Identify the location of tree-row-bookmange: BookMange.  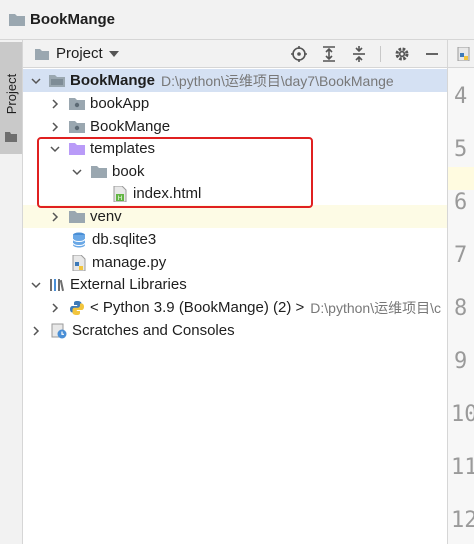
(235, 126).